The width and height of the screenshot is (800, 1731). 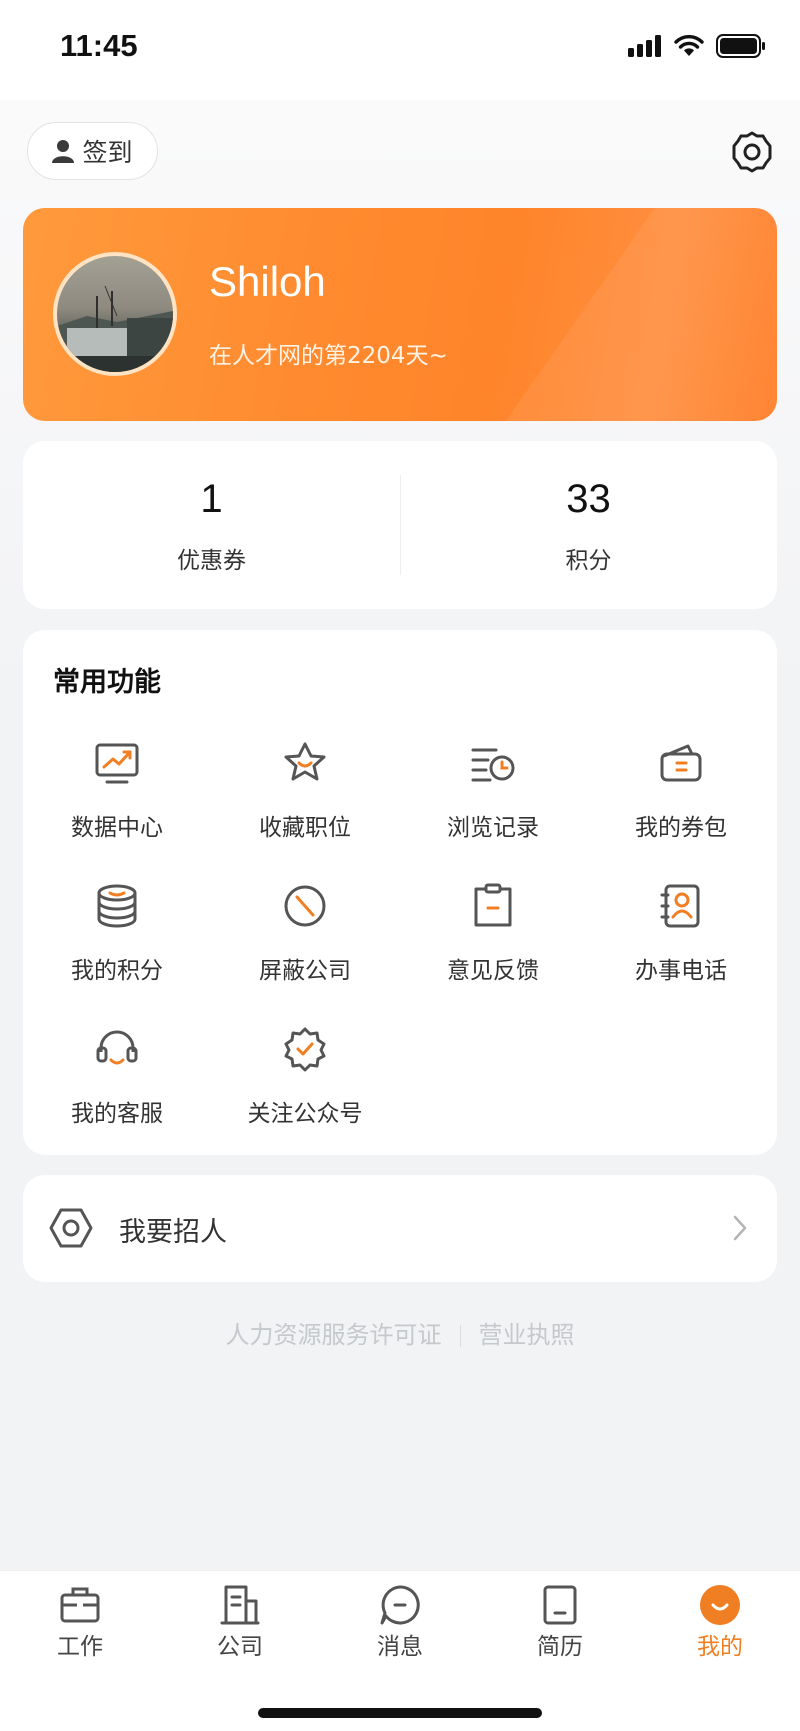 I want to click on headset-icon, so click(x=117, y=1047).